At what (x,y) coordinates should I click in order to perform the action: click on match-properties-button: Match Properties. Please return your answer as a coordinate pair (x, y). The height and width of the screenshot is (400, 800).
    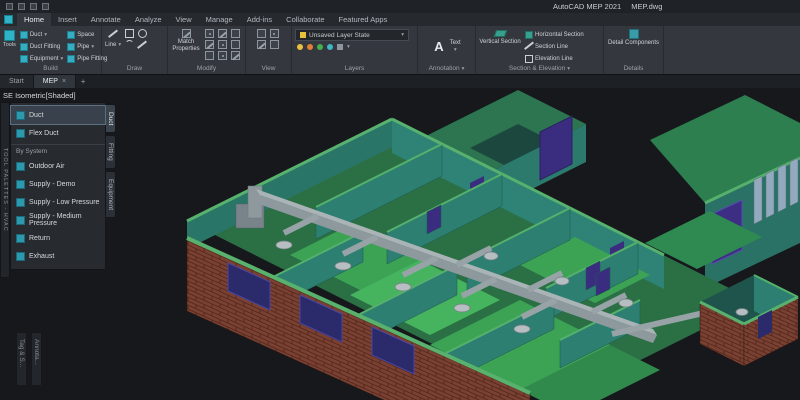
    Looking at the image, I should click on (186, 41).